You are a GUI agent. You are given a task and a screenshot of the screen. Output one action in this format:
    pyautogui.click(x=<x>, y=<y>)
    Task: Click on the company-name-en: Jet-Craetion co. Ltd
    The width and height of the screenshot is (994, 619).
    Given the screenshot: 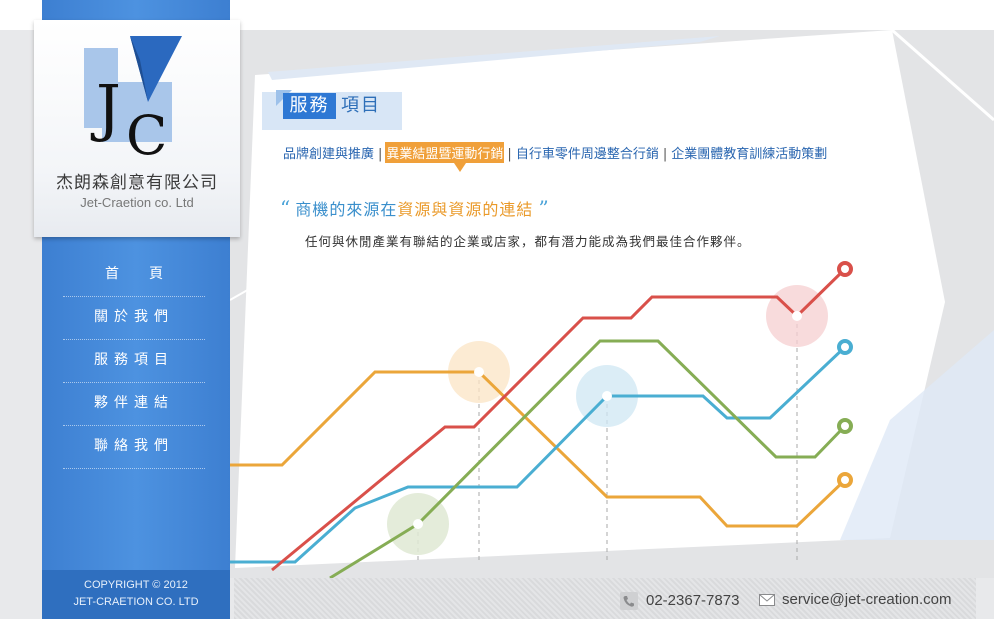 What is the action you would take?
    pyautogui.click(x=137, y=202)
    